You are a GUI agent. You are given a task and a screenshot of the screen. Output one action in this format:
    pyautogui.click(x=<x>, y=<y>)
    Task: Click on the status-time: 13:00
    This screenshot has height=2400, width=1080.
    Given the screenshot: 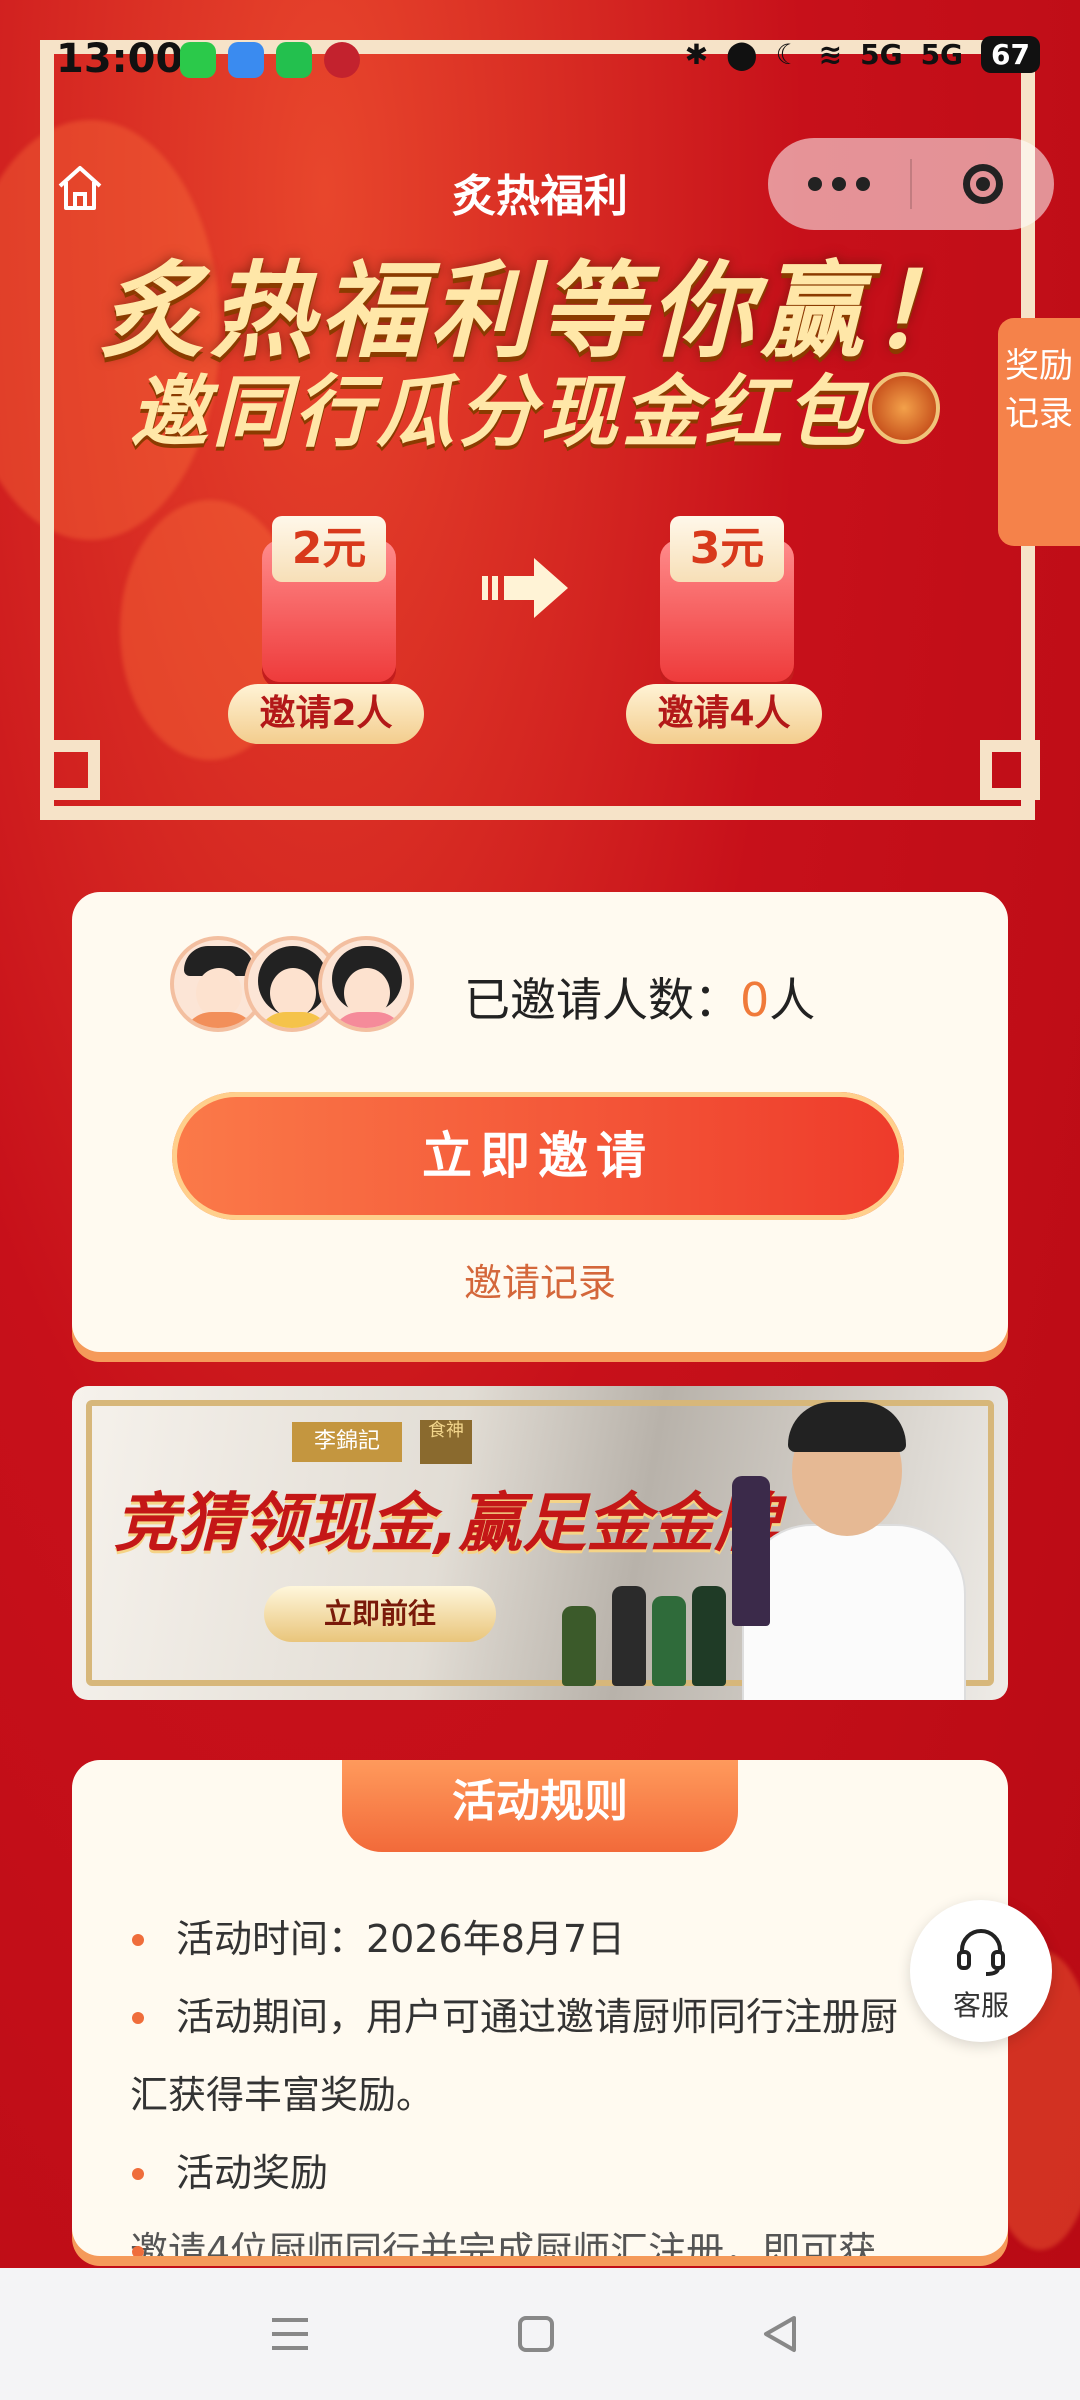 What is the action you would take?
    pyautogui.click(x=120, y=59)
    